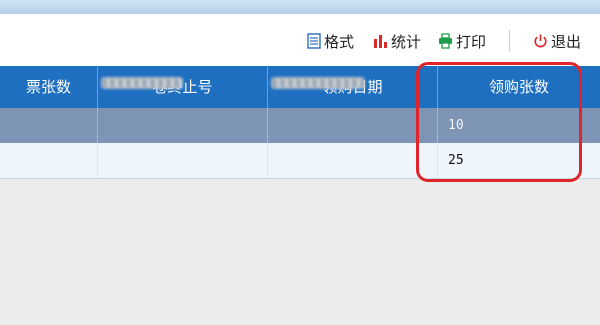  I want to click on print-label: 打印, so click(471, 41).